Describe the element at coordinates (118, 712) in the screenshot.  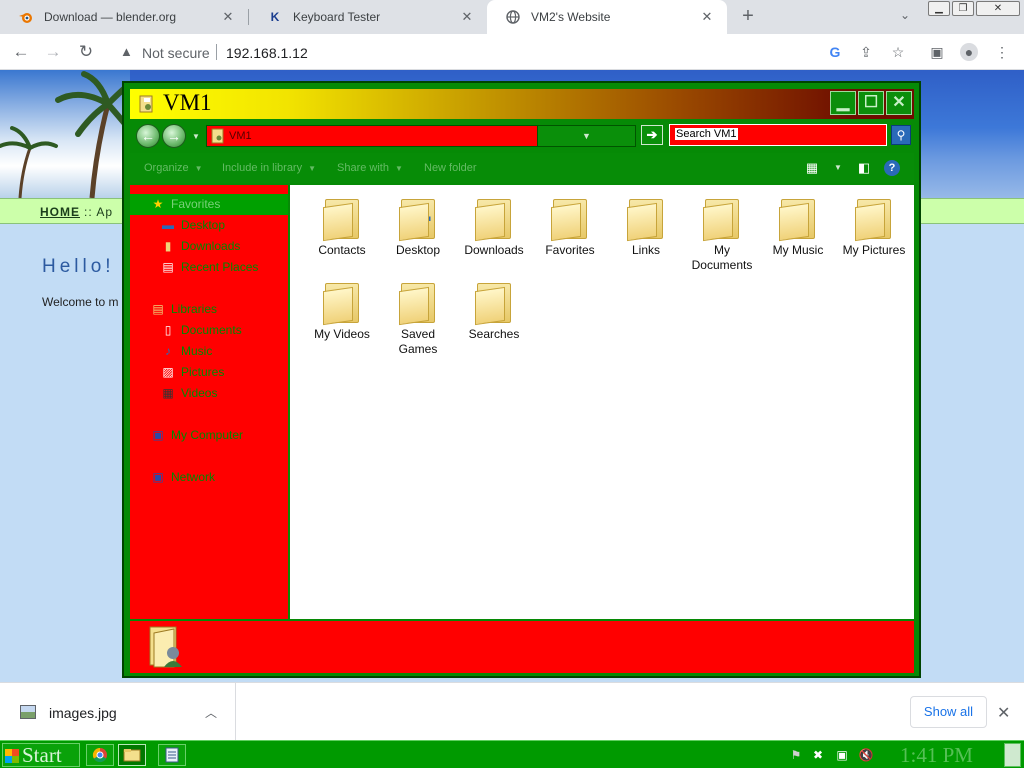
I see `download-item: images.jpg ︿` at that location.